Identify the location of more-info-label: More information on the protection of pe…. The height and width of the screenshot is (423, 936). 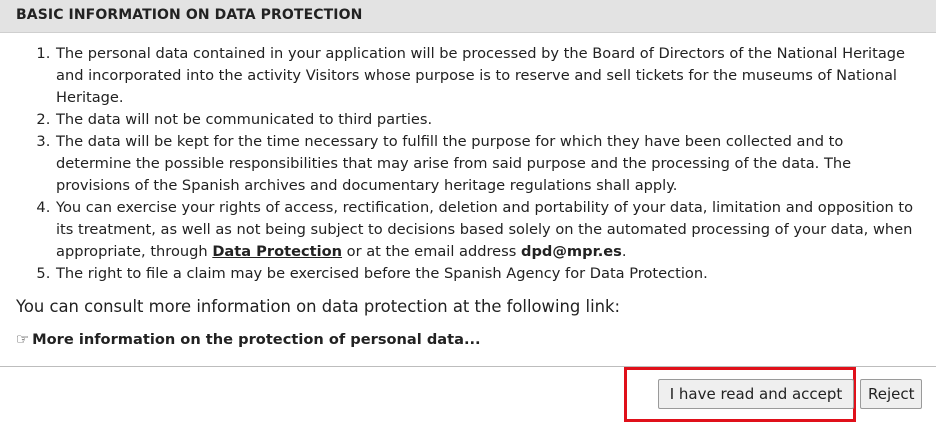
(256, 339).